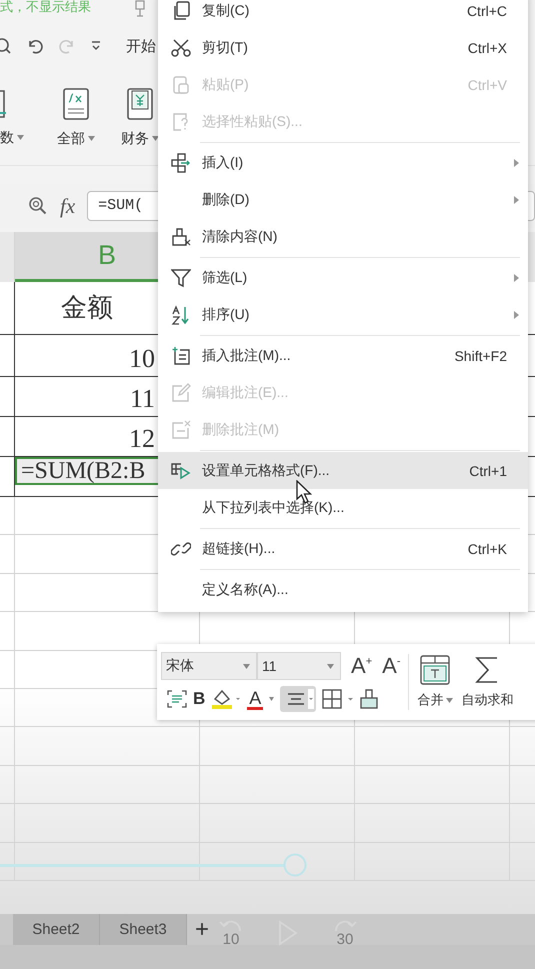  Describe the element at coordinates (38, 206) in the screenshot. I see `zoom-icon` at that location.